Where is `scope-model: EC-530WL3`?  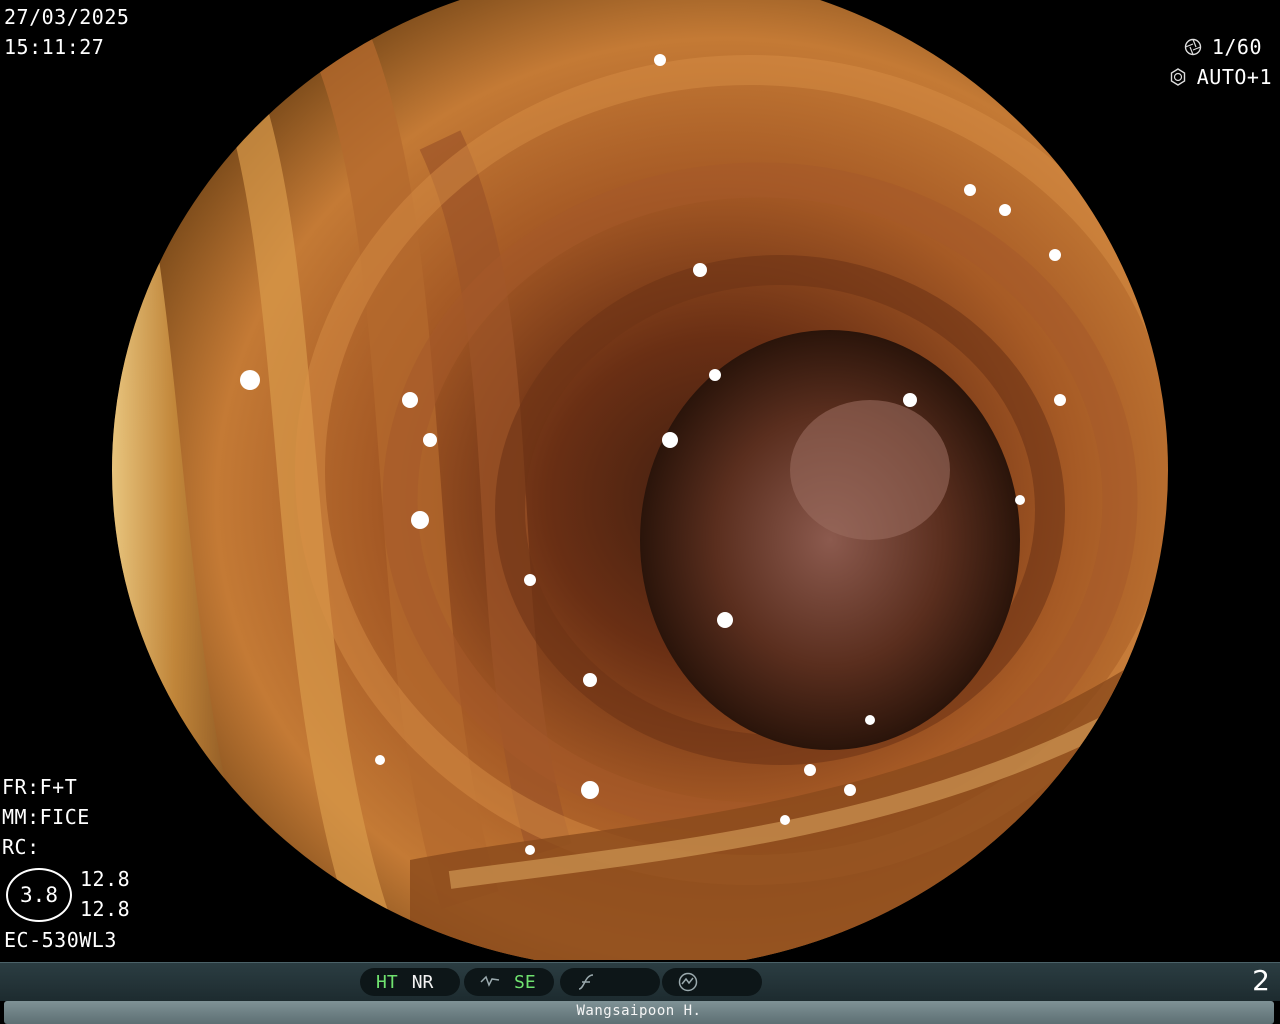 scope-model: EC-530WL3 is located at coordinates (60, 940).